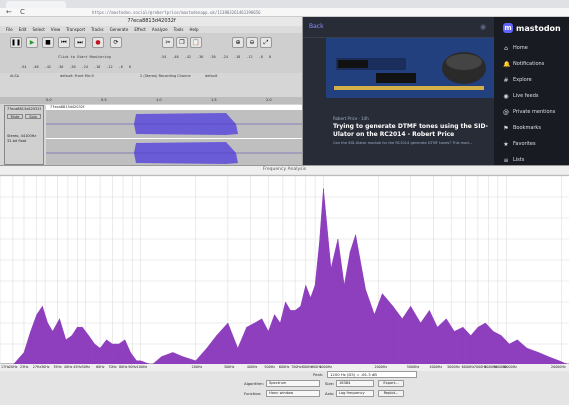  Describe the element at coordinates (151, 100) in the screenshot. I see `timeline-ruler: 0.0 0.5 1.0 1.5 2.0` at that location.